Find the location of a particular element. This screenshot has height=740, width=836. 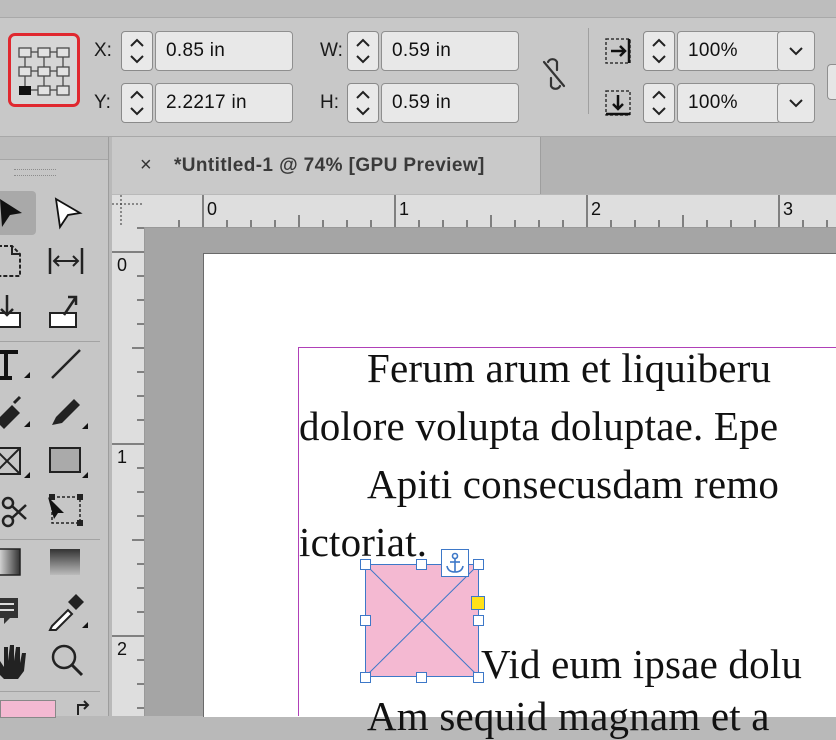

resize-handle-bottom-left is located at coordinates (365, 677).